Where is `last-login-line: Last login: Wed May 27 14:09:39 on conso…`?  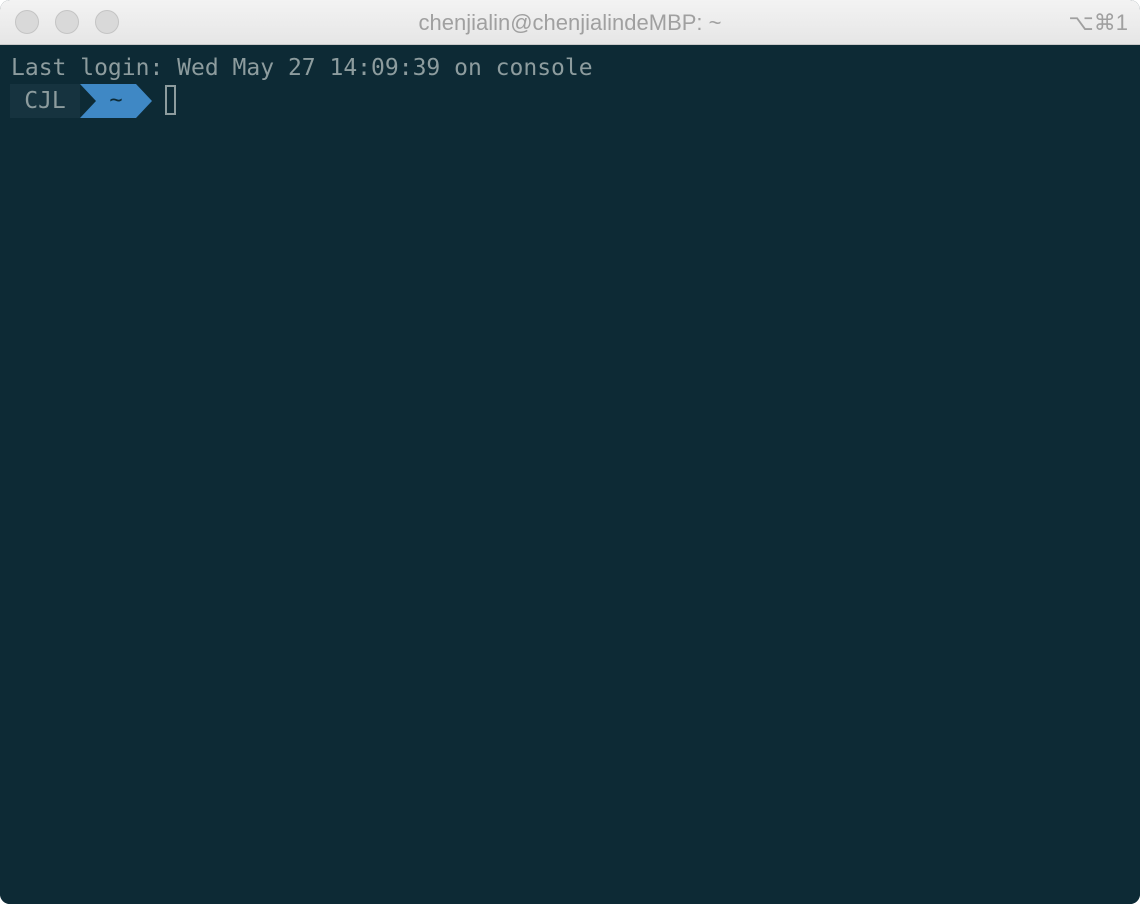 last-login-line: Last login: Wed May 27 14:09:39 on conso… is located at coordinates (302, 68).